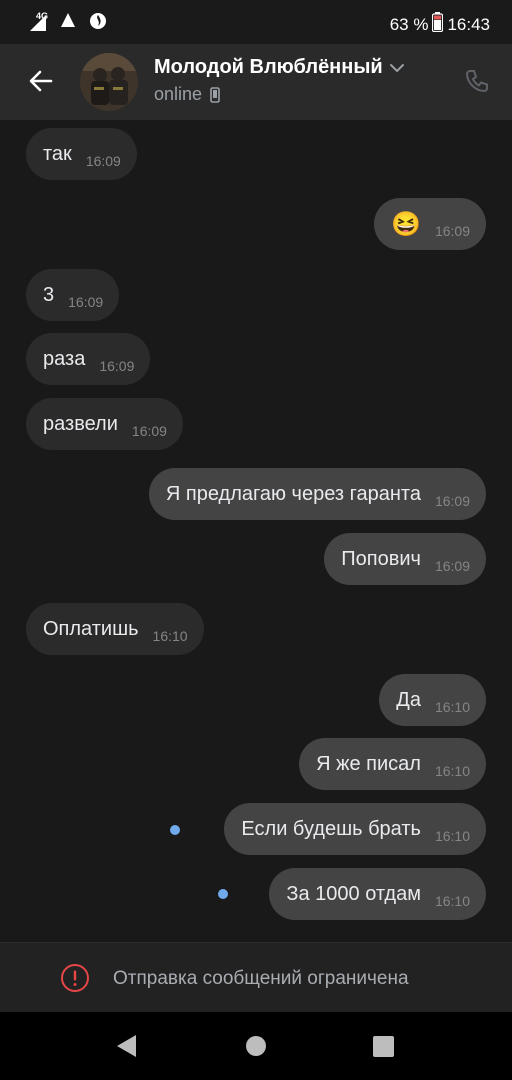 This screenshot has height=1080, width=512. Describe the element at coordinates (42, 15) in the screenshot. I see `network-label: 4G` at that location.